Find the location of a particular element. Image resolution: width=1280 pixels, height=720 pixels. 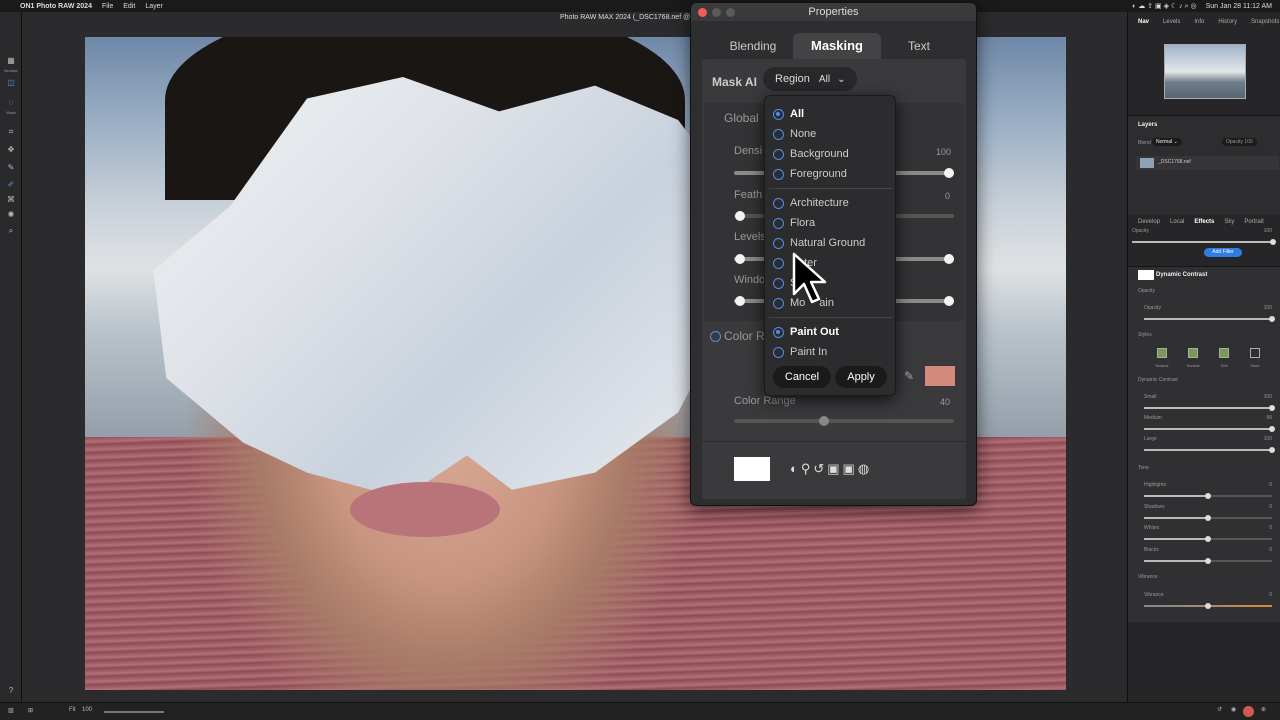

add-filter-button: Add Filter is located at coordinates (1223, 252).